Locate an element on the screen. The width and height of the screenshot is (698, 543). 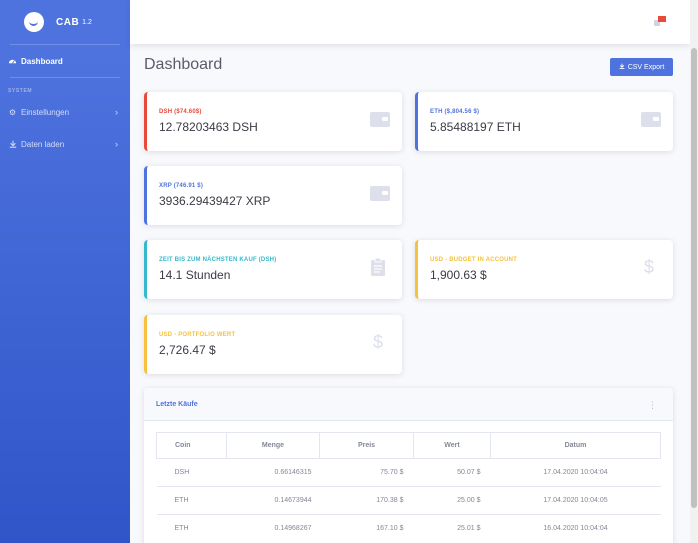
cell-datum: 16.04.2020 10:04:04 is located at coordinates (575, 528).